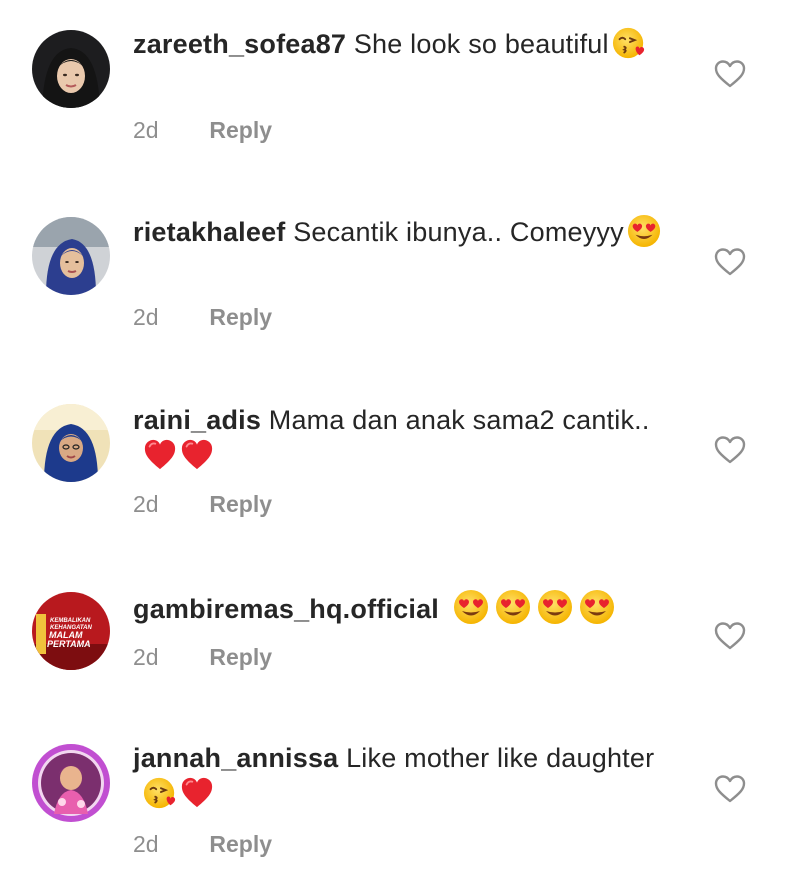  I want to click on avatar, so click(71, 783).